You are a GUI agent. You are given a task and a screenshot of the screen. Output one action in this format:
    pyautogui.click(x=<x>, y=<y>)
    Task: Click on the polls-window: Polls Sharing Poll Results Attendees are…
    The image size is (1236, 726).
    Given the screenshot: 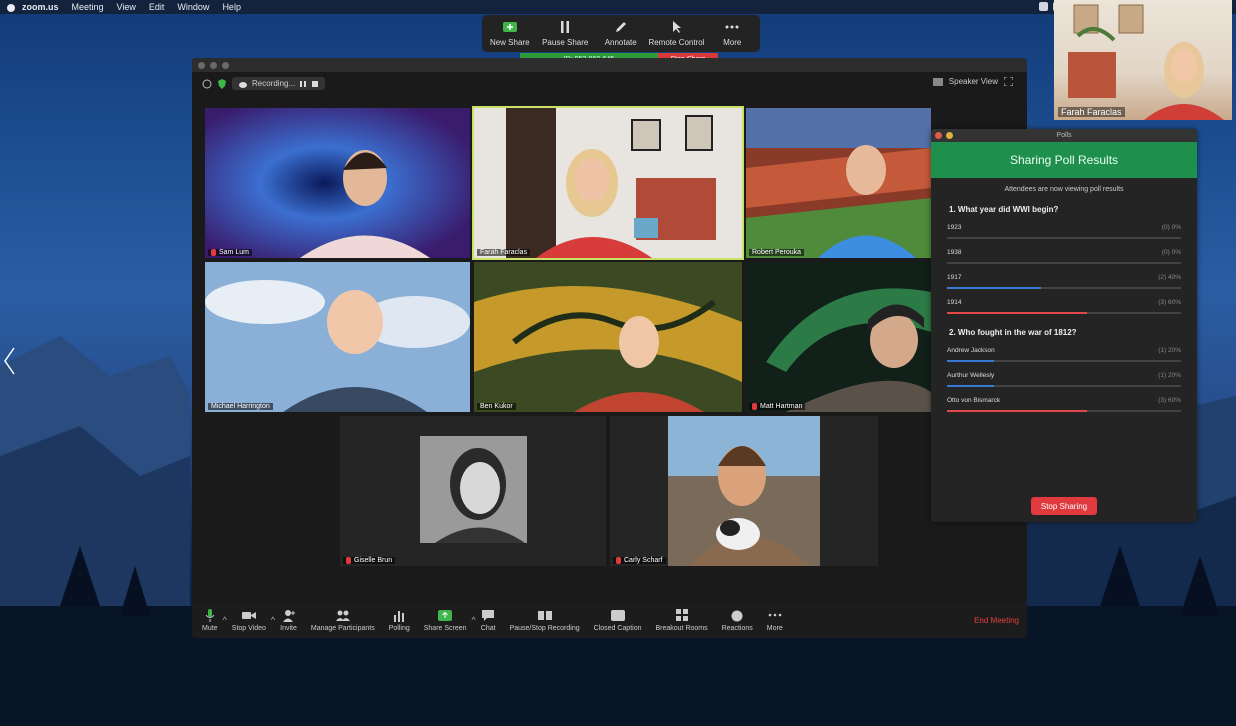 What is the action you would take?
    pyautogui.click(x=1064, y=325)
    